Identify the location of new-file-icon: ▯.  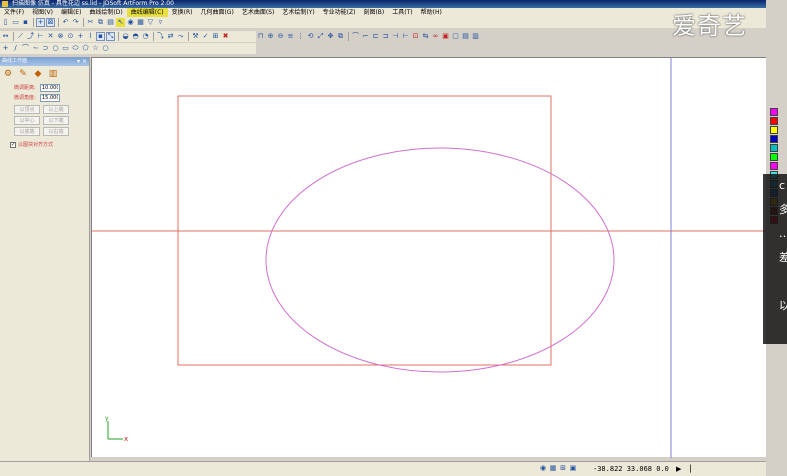
(5, 22).